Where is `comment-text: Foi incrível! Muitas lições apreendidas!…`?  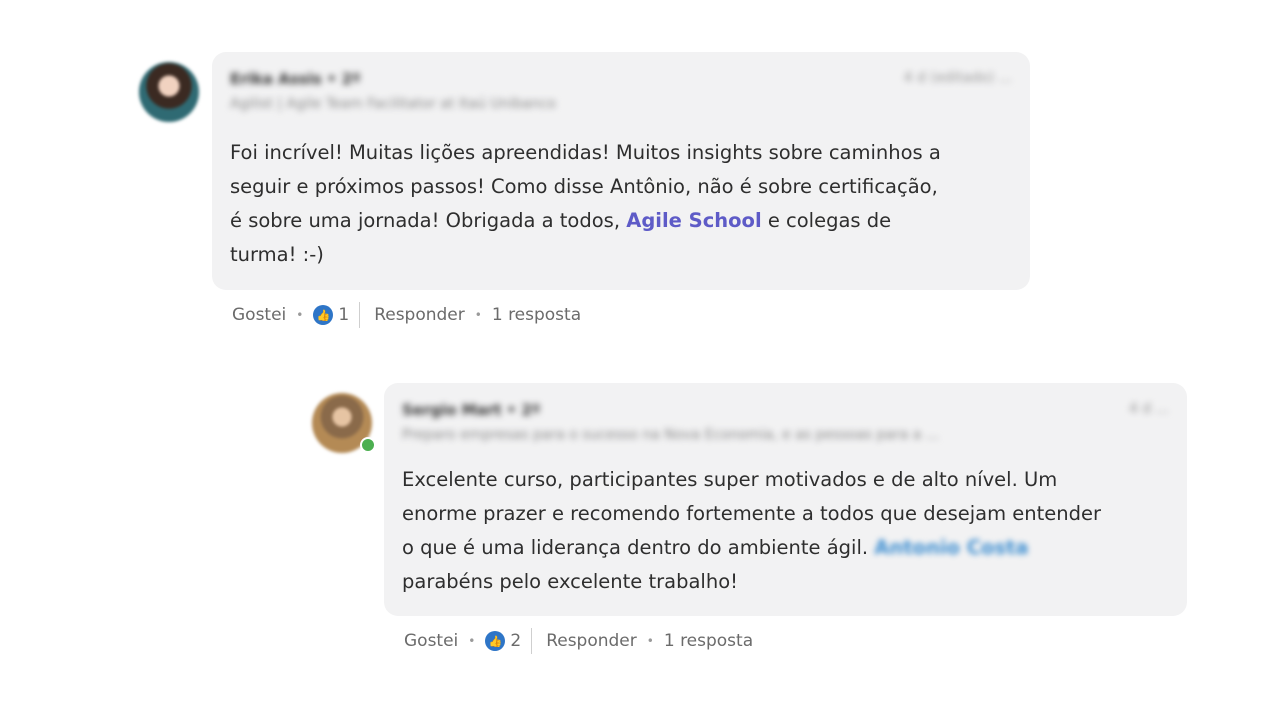
comment-text: Foi incrível! Muitas lições apreendidas!… is located at coordinates (585, 204).